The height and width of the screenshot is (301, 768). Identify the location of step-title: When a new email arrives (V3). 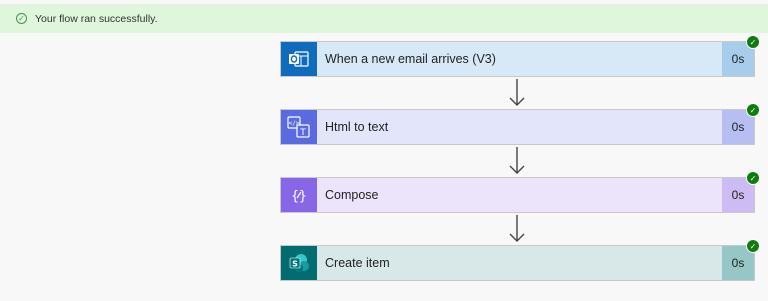
(410, 59).